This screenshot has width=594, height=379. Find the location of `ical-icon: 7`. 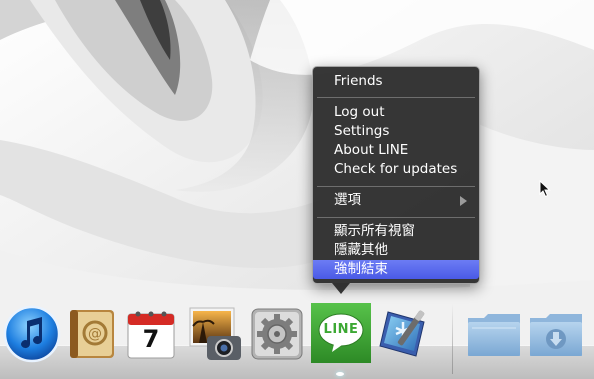

ical-icon: 7 is located at coordinates (151, 334).